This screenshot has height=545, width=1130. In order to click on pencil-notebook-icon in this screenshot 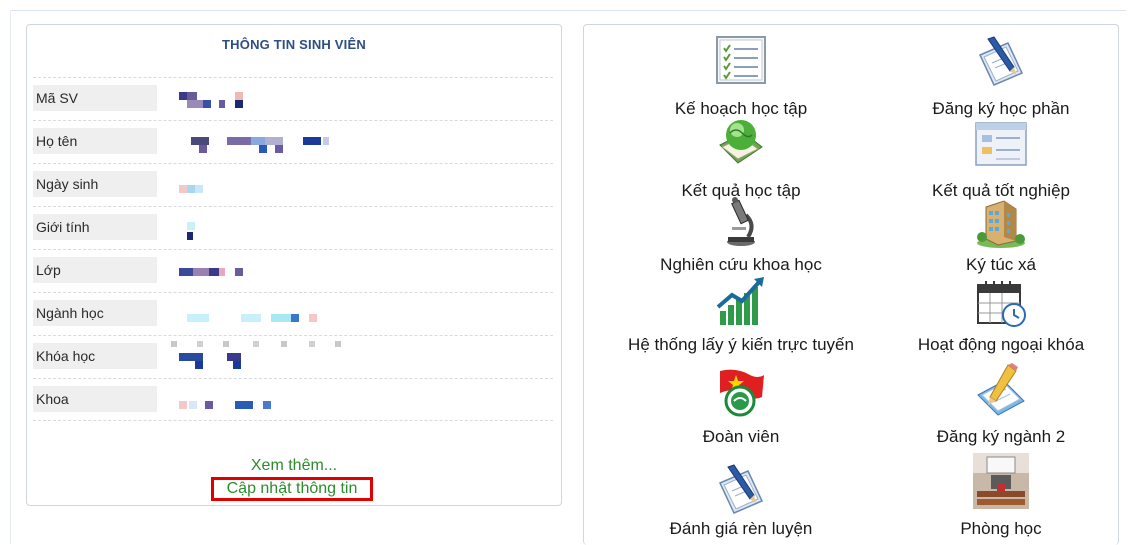, I will do `click(1001, 390)`.